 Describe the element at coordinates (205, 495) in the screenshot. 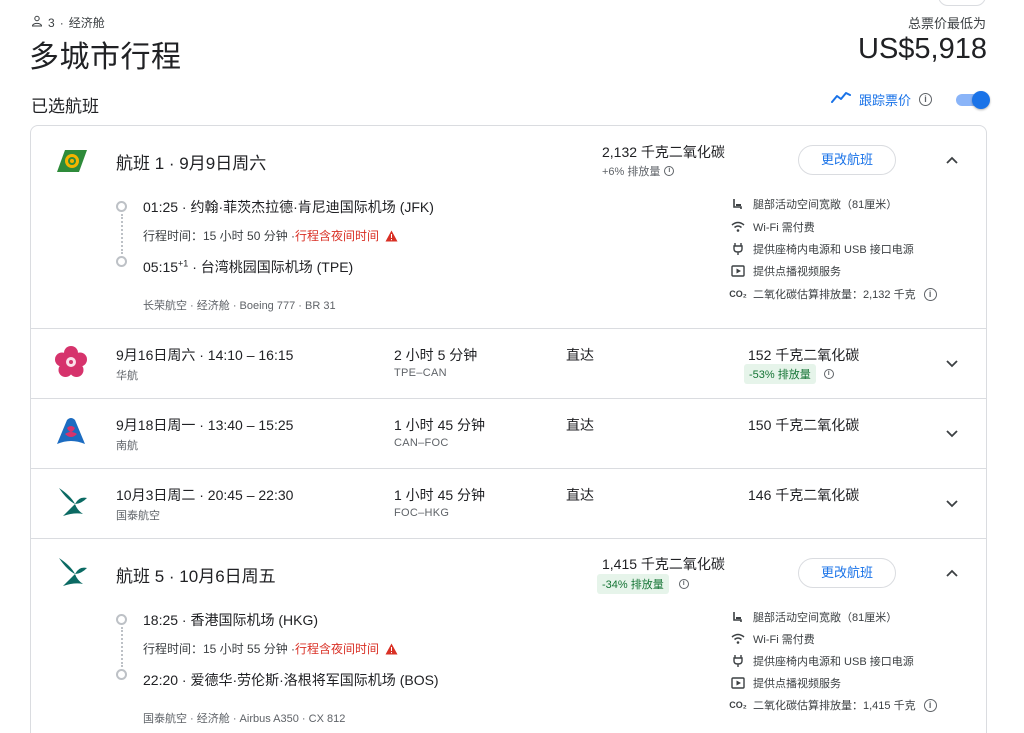

I see `leg-date-time: 10月3日周二 · 20:45 – 22:30` at that location.